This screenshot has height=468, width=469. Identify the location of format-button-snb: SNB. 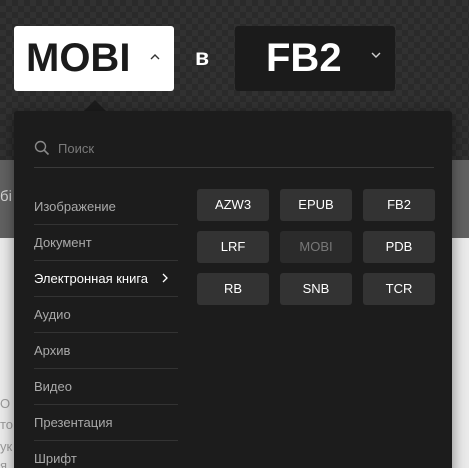
(316, 289).